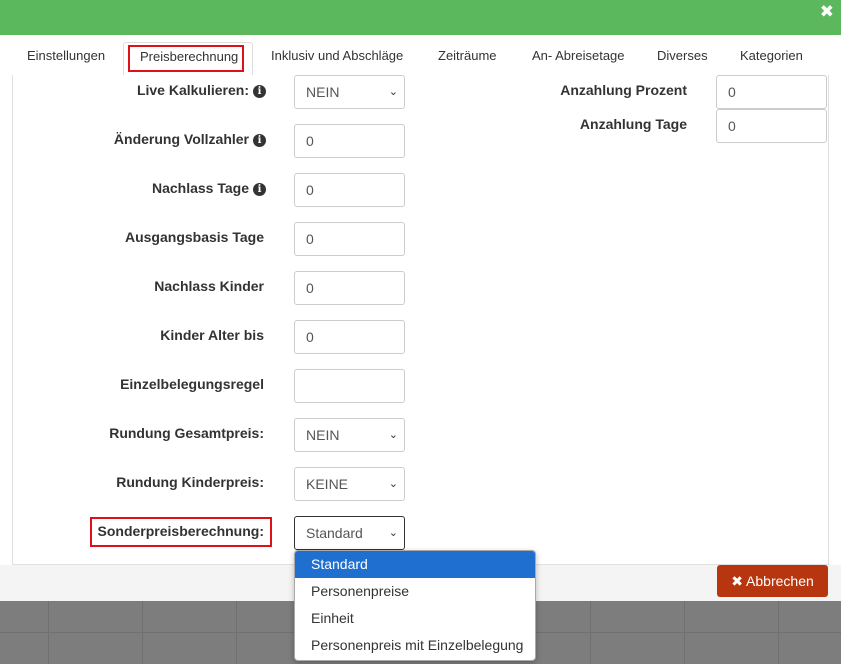  I want to click on dropdown-option-einheit: Einheit, so click(415, 618).